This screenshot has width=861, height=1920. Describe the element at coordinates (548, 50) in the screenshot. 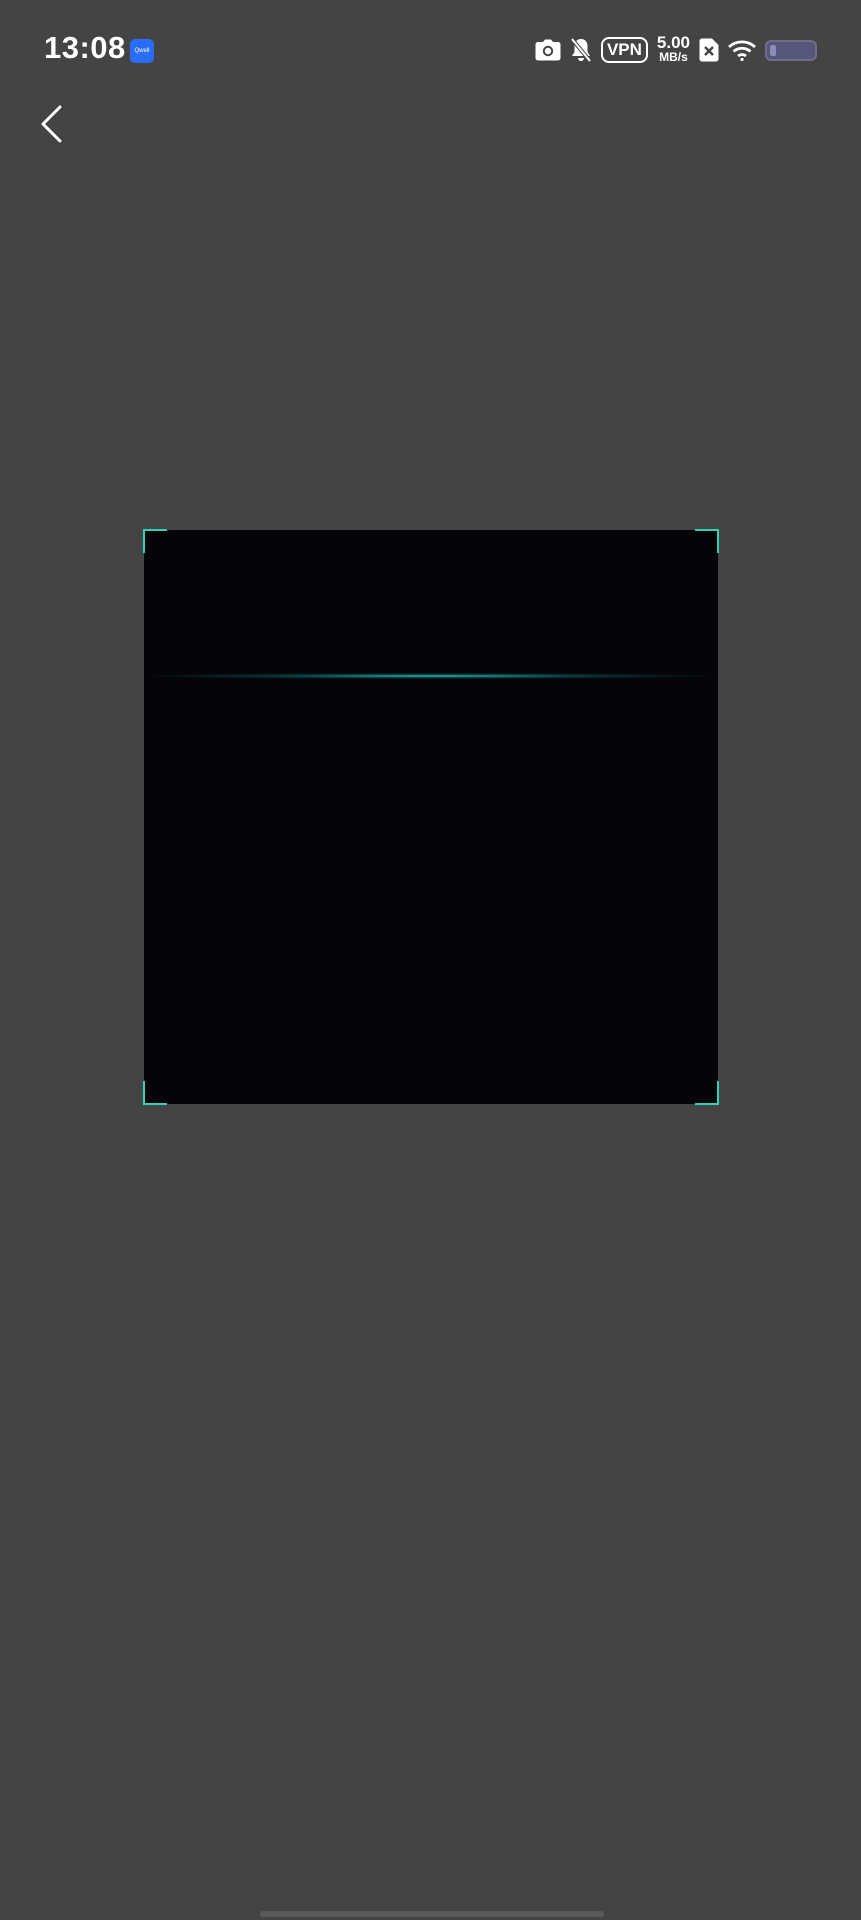

I see `camera-icon` at that location.